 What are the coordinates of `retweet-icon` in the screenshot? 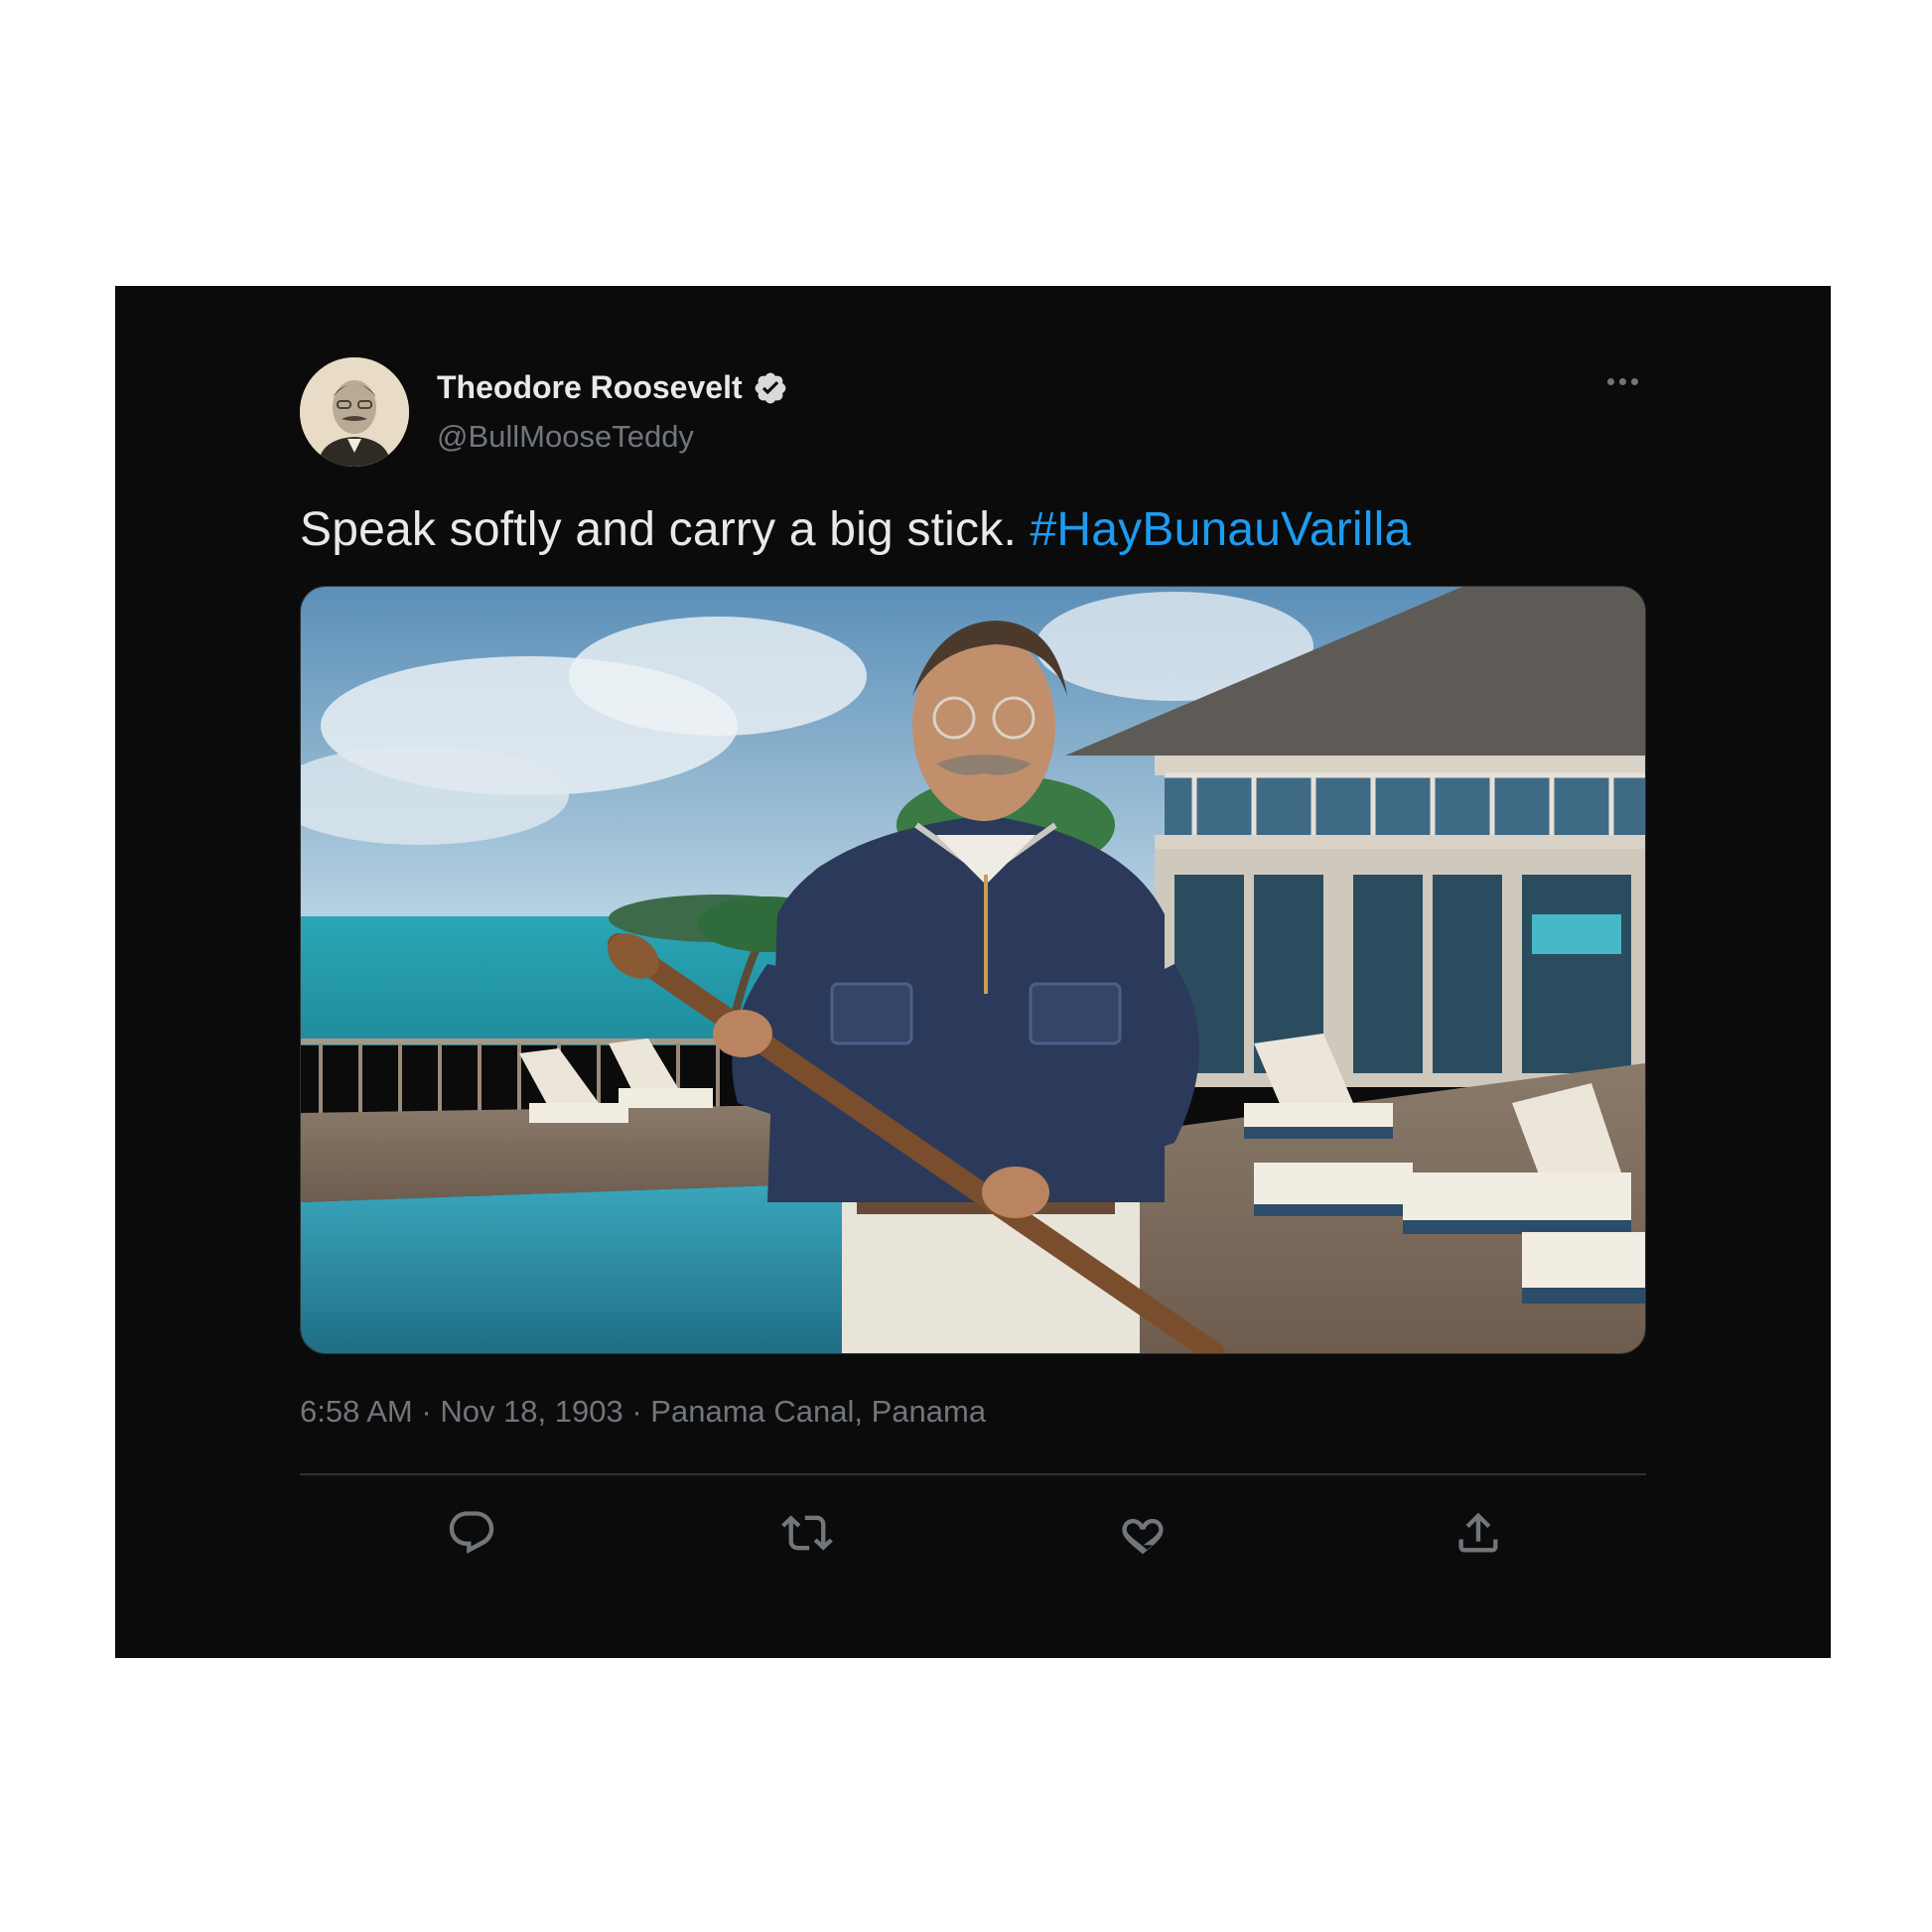 It's located at (807, 1533).